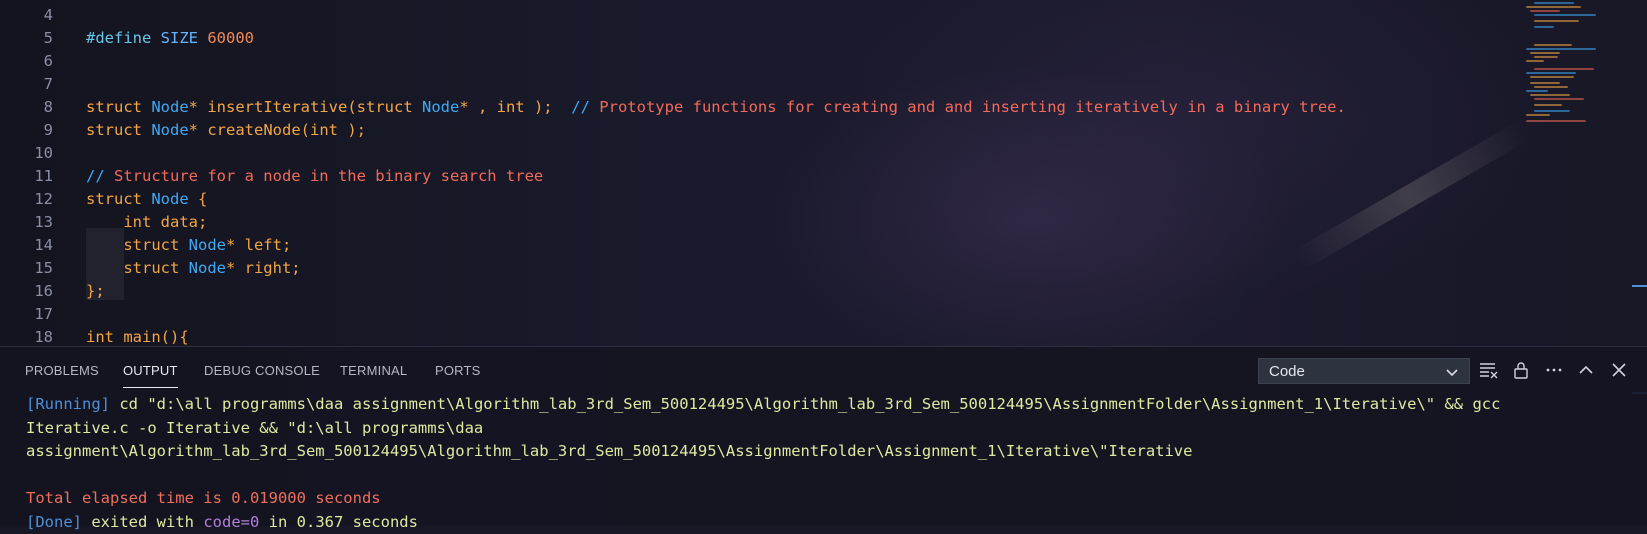 Image resolution: width=1647 pixels, height=534 pixels. Describe the element at coordinates (258, 245) in the screenshot. I see `code-token: * left;` at that location.